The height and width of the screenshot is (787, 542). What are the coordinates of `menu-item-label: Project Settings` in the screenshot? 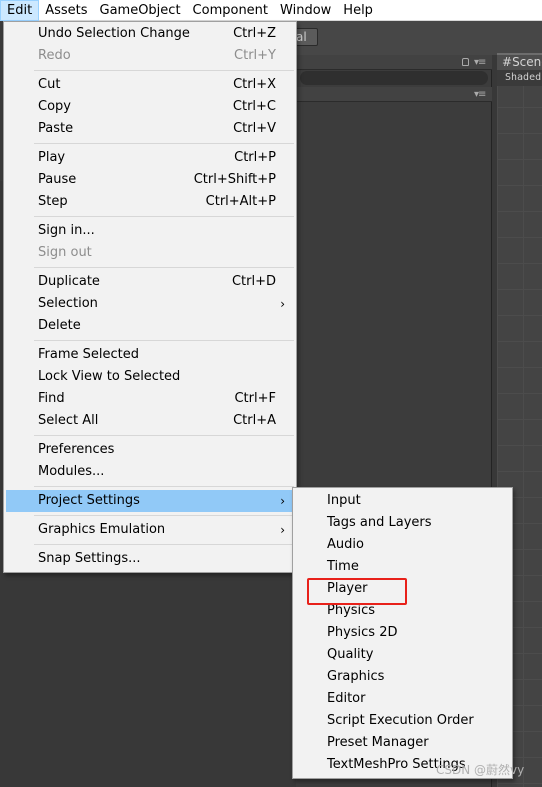 It's located at (89, 500).